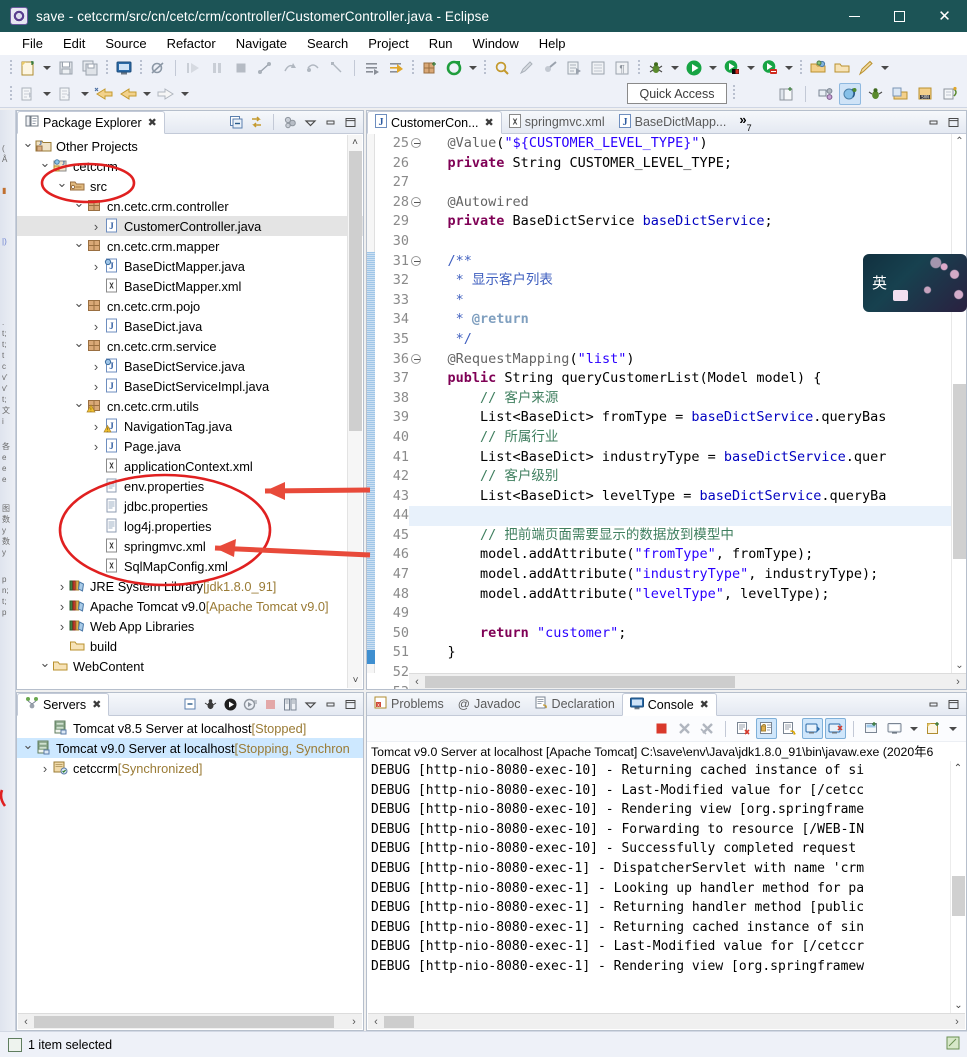  I want to click on open-folder-icon, so click(842, 68).